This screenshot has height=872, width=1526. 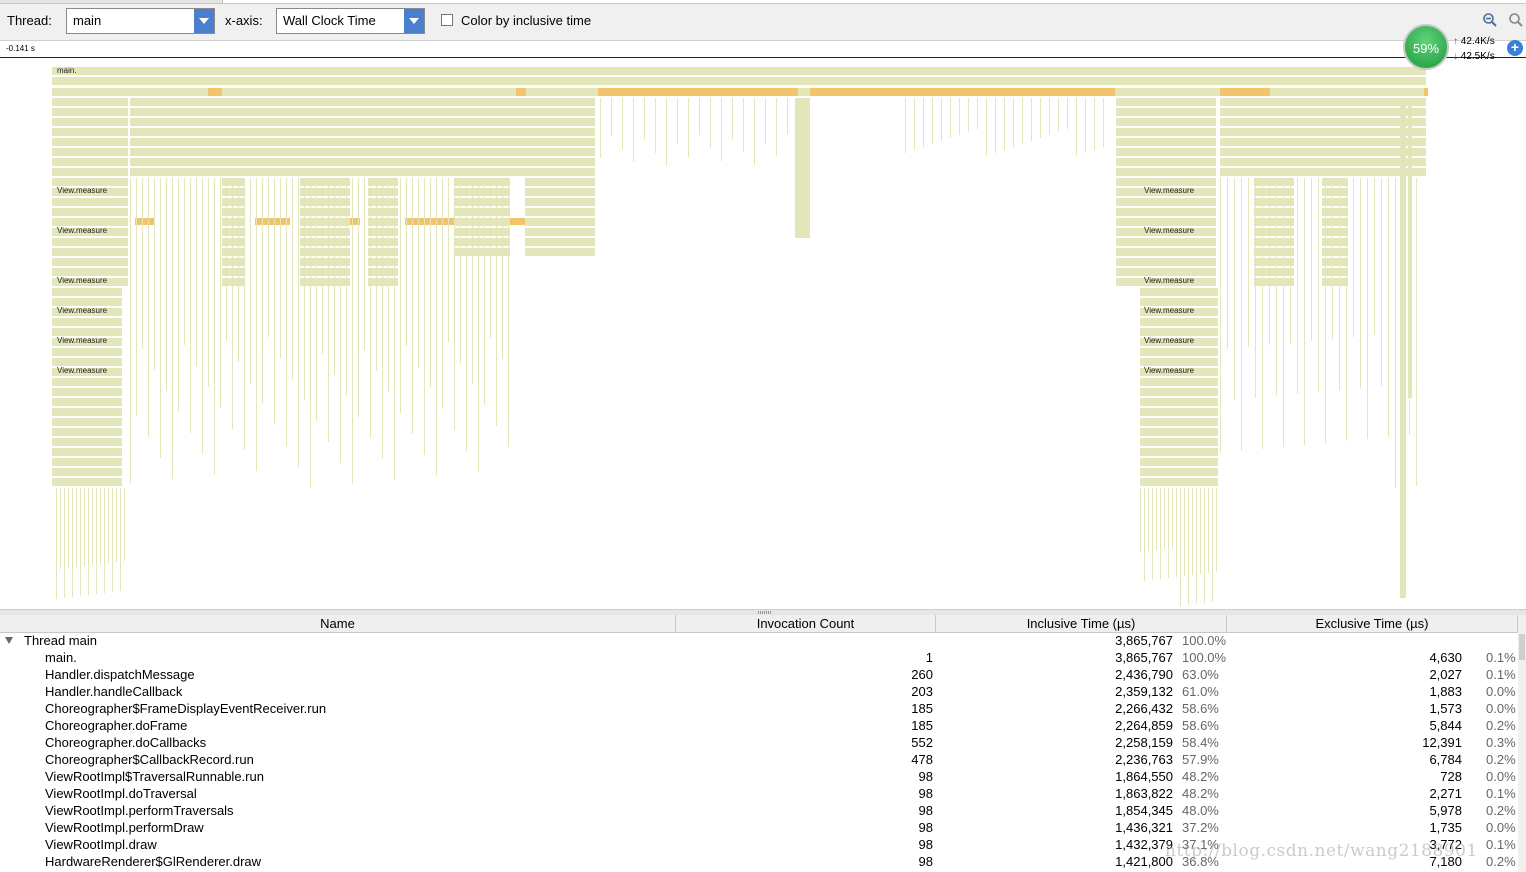 What do you see at coordinates (765, 612) in the screenshot?
I see `grip-icon` at bounding box center [765, 612].